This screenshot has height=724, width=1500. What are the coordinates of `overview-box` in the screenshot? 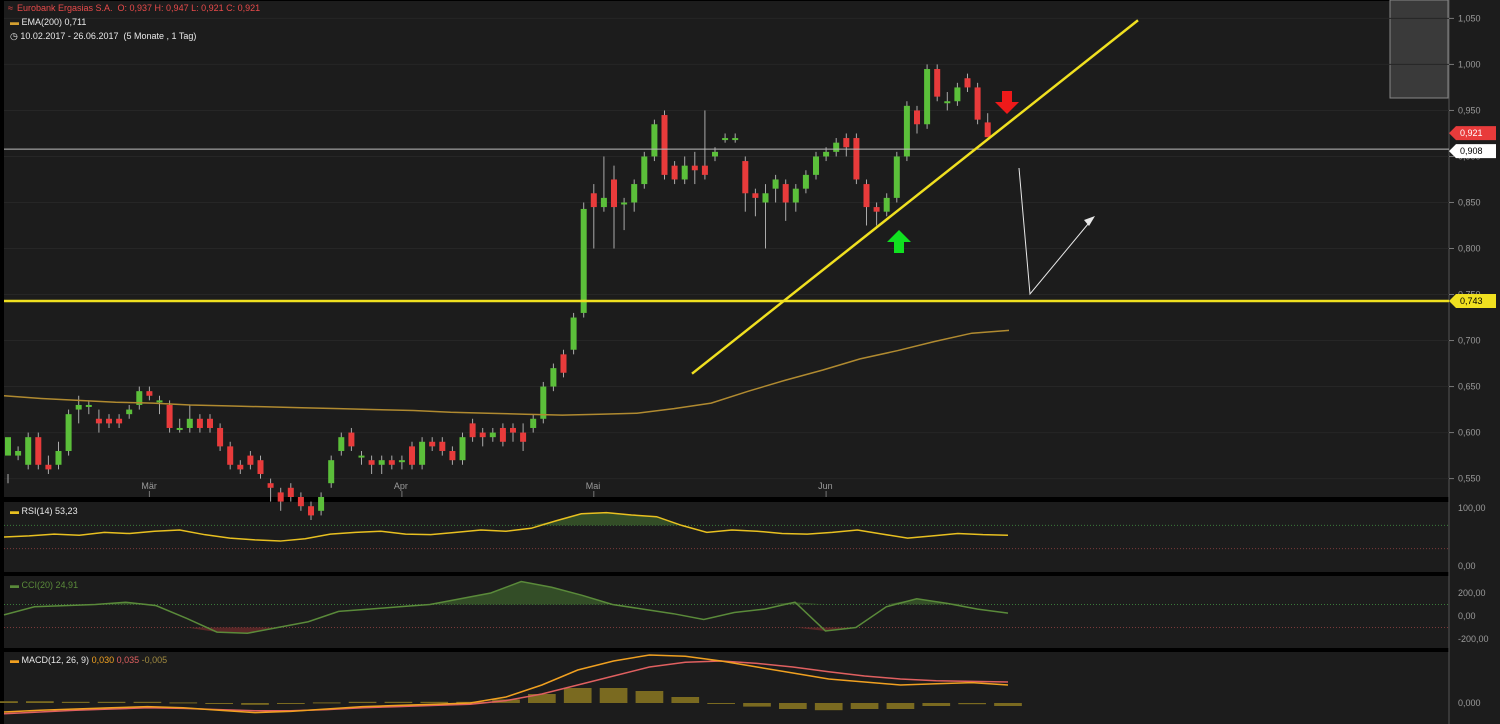 It's located at (1419, 49).